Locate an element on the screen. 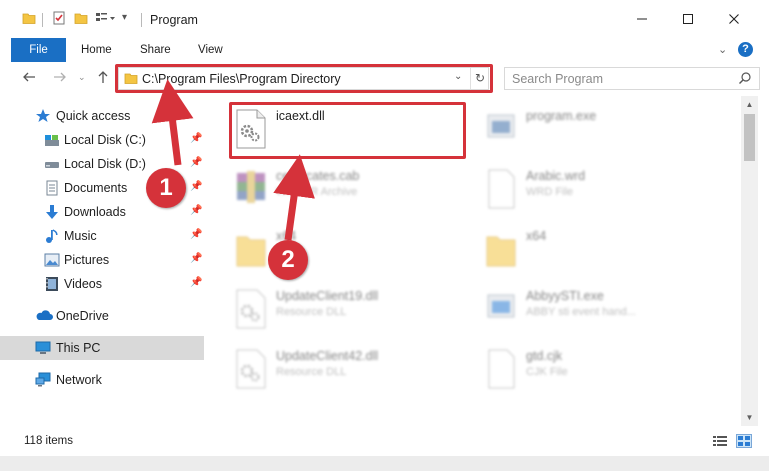 This screenshot has width=769, height=471. file-item-x64-folder: x64 is located at coordinates (604, 254).